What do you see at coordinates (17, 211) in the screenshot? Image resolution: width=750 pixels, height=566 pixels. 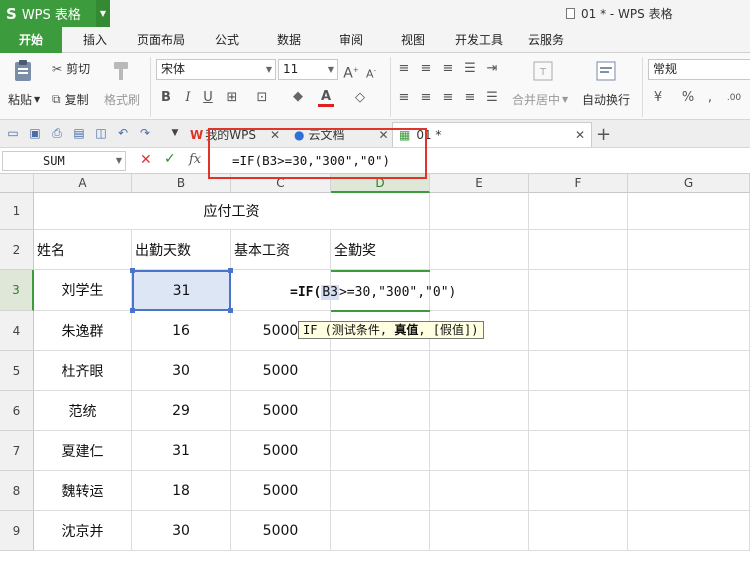 I see `row-header-1: 1` at bounding box center [17, 211].